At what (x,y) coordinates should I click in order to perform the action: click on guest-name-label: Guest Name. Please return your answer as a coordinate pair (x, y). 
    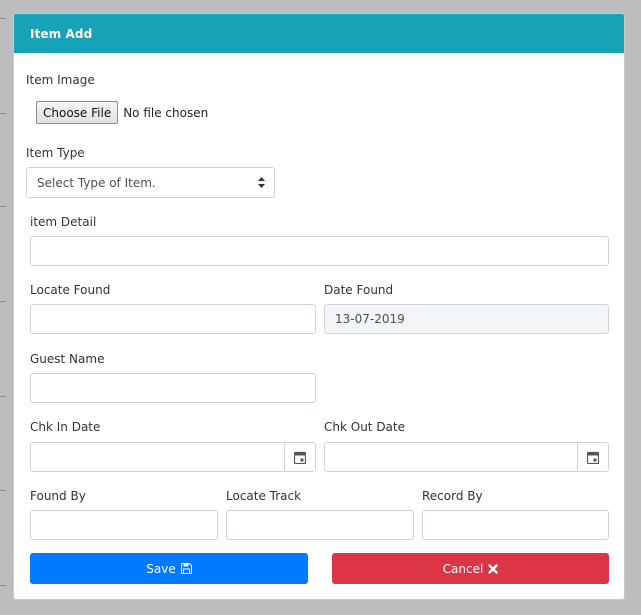
    Looking at the image, I should click on (67, 359).